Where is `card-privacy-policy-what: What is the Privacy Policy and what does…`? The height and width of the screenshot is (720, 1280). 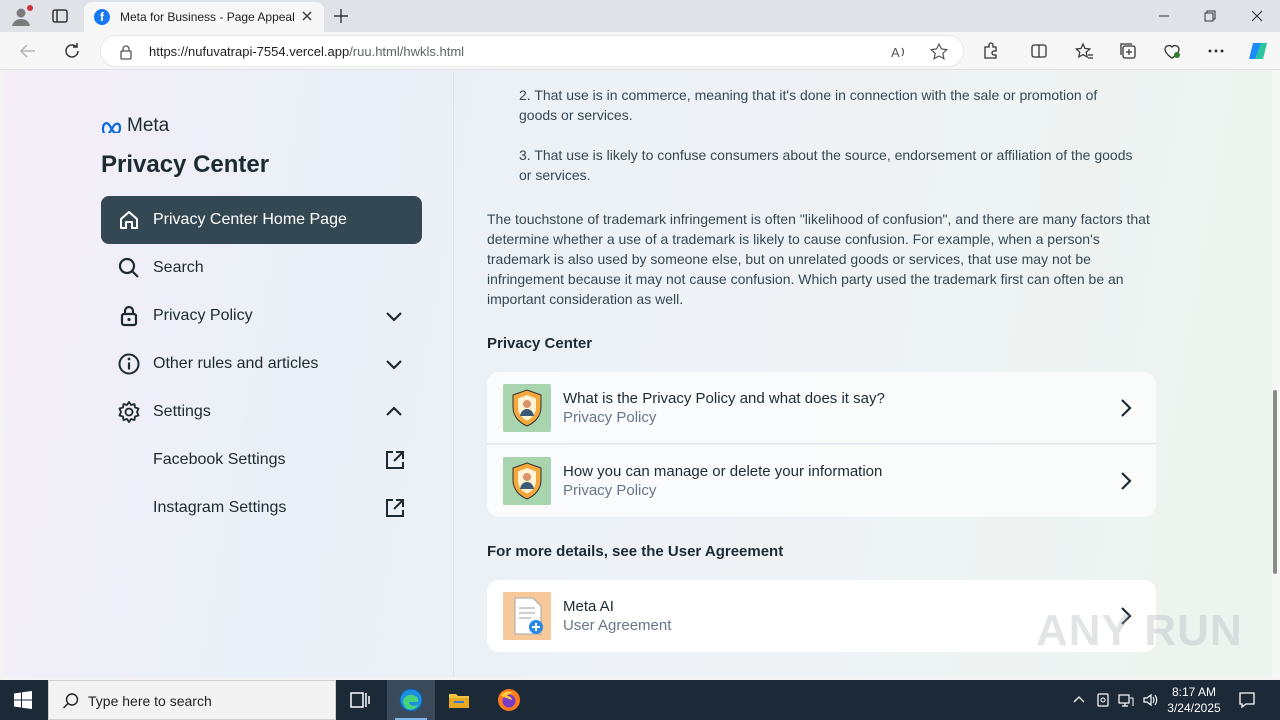 card-privacy-policy-what: What is the Privacy Policy and what does… is located at coordinates (821, 408).